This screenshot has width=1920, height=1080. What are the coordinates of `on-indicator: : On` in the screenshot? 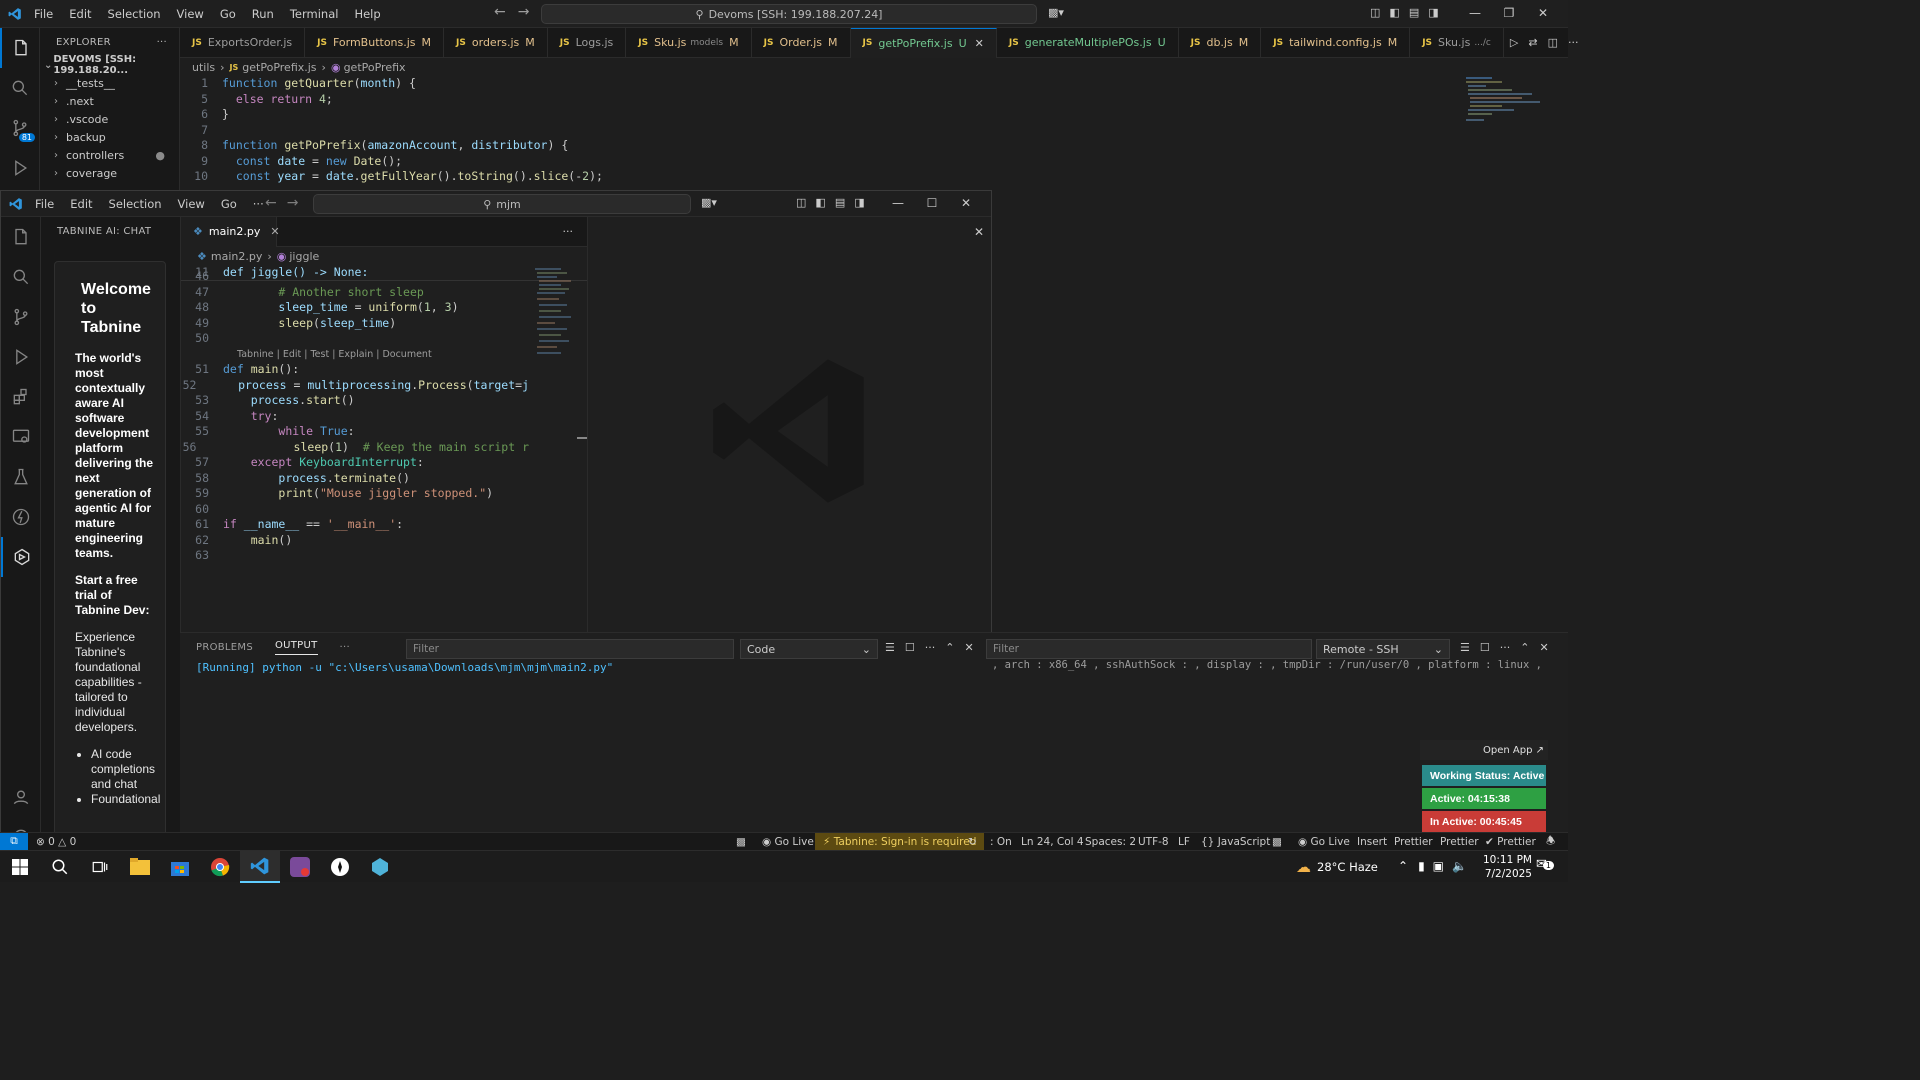 It's located at (1001, 842).